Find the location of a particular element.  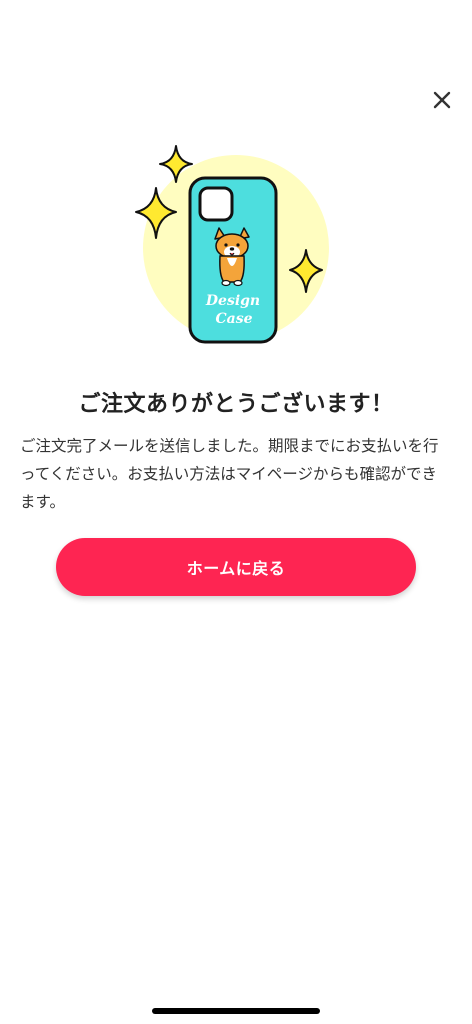

order-complete-illustration: Design Case is located at coordinates (236, 247).